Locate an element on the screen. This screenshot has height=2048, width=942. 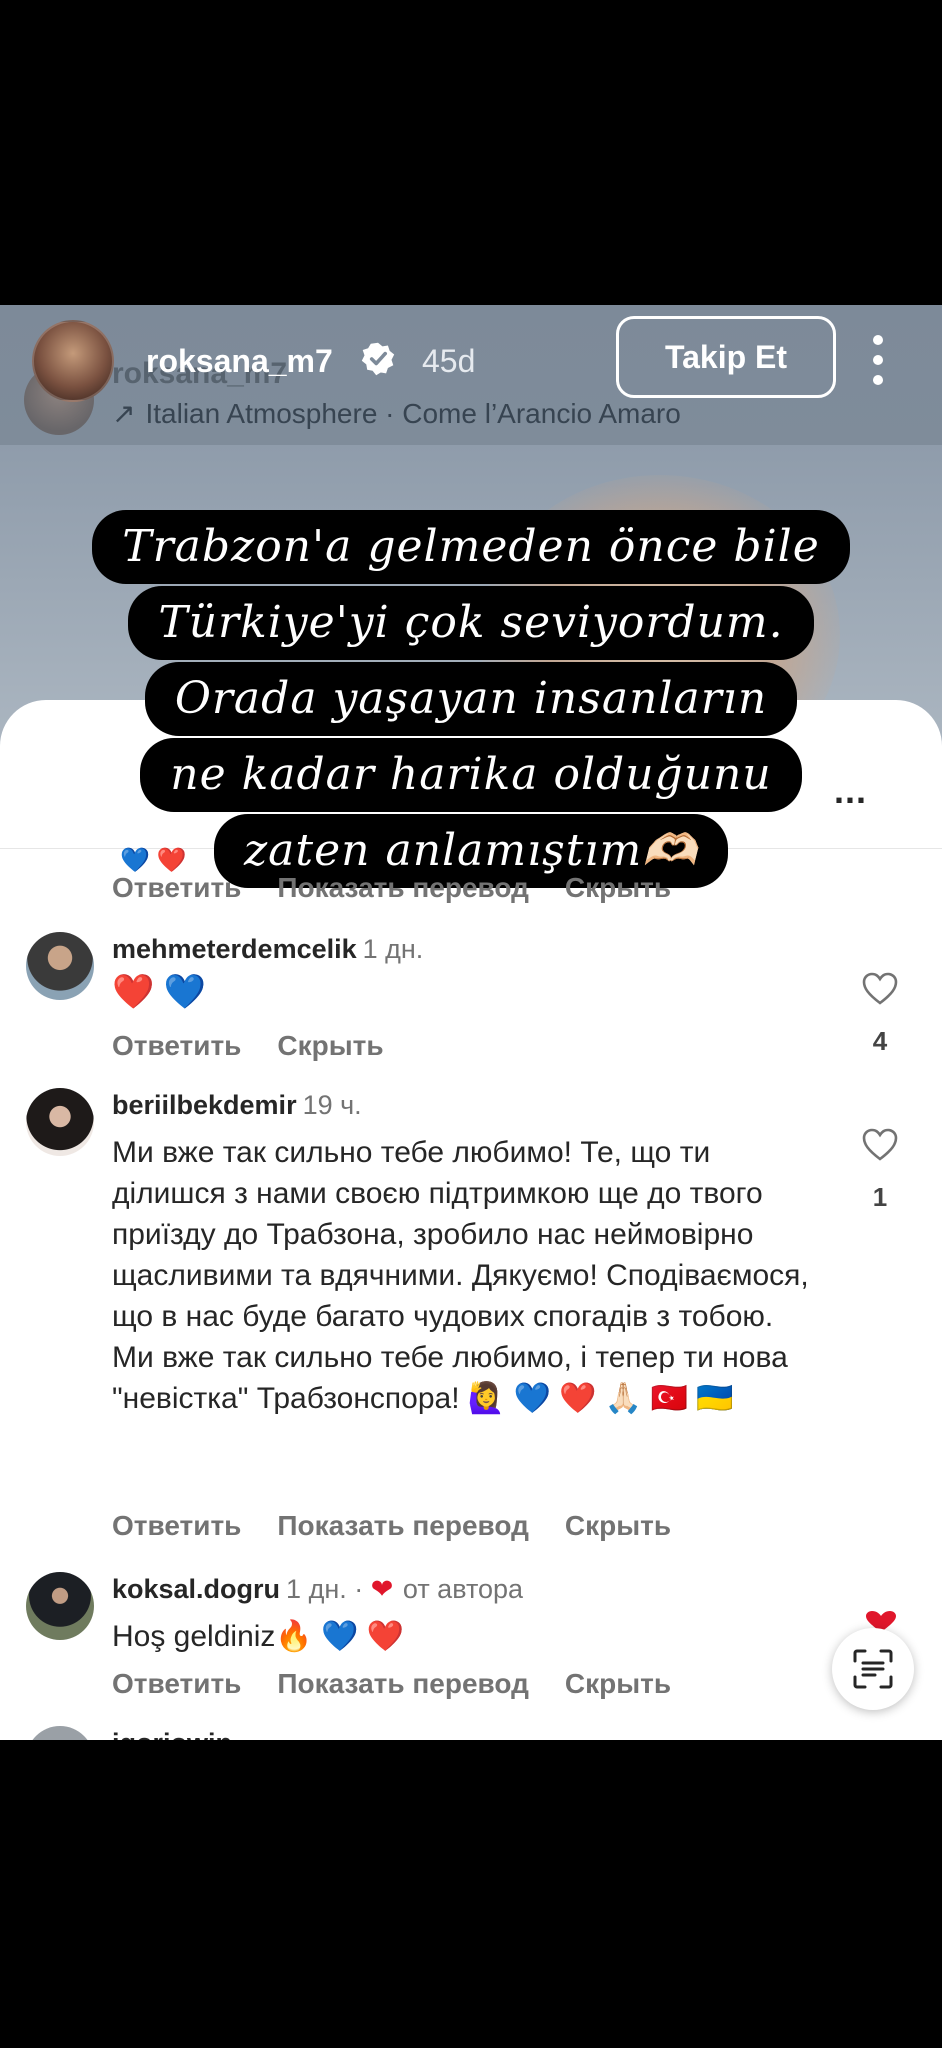
author-liked-heart-icon: ❤ is located at coordinates (382, 1589).